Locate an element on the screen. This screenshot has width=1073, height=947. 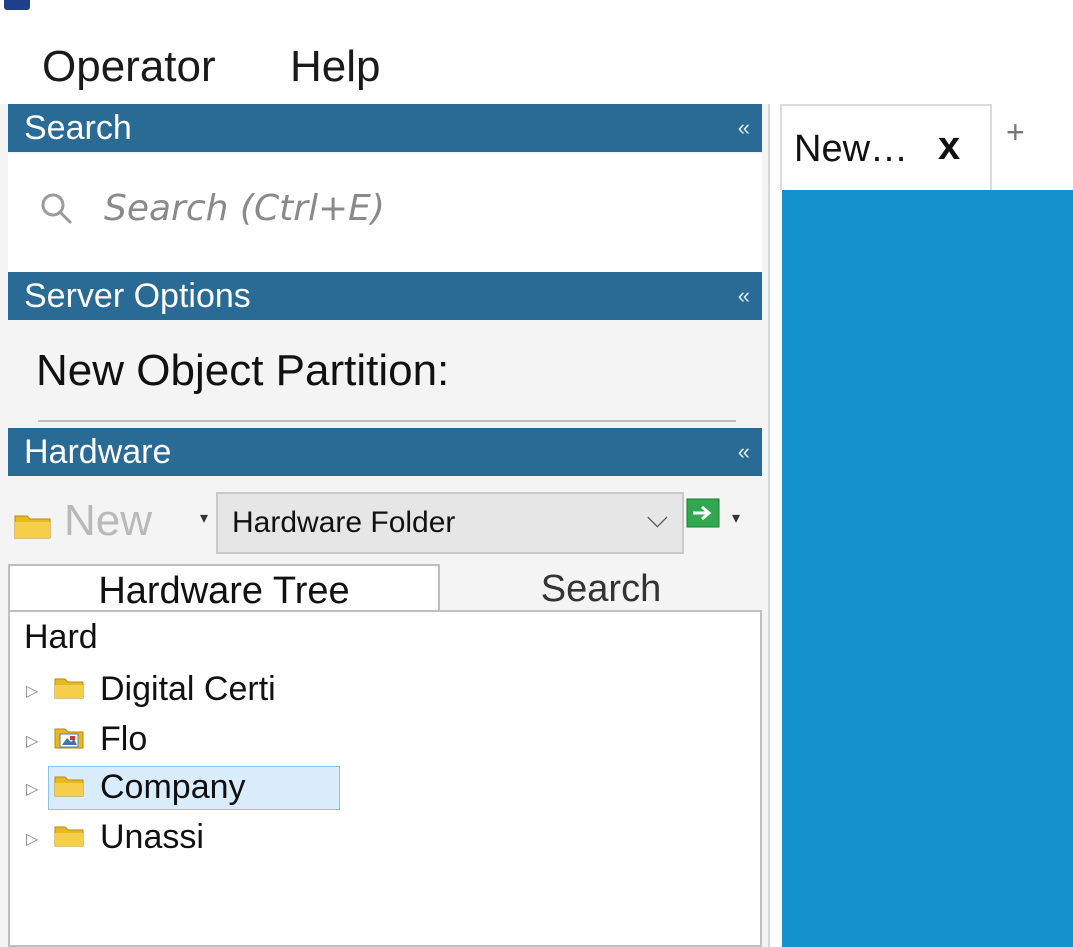
server-options-section-title: Server Options is located at coordinates (137, 296).